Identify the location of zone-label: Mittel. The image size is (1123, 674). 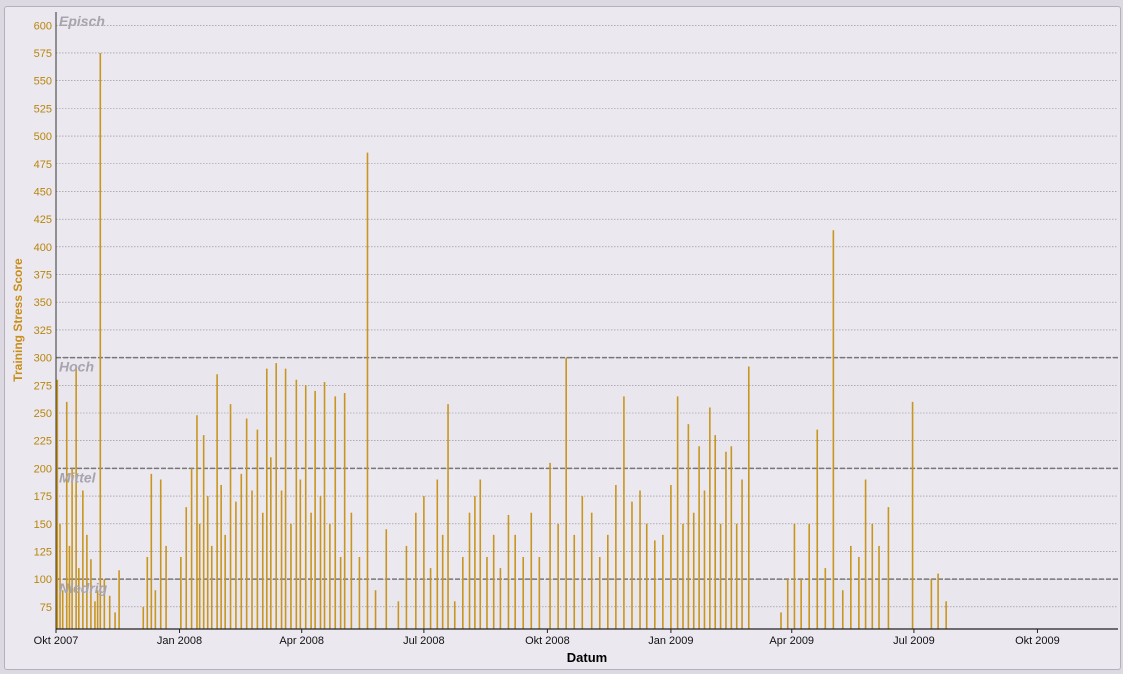
(78, 477).